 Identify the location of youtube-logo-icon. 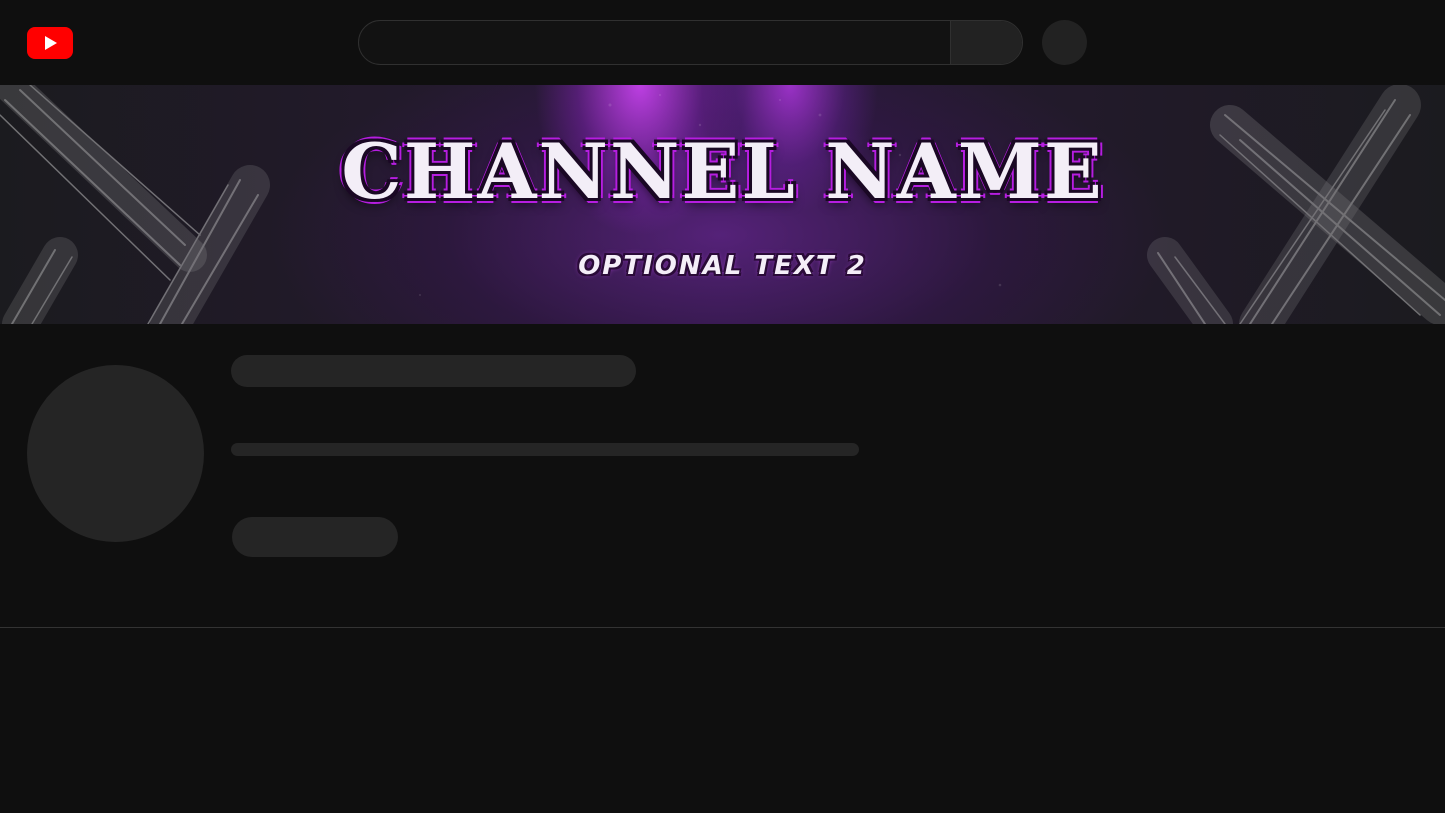
(50, 43).